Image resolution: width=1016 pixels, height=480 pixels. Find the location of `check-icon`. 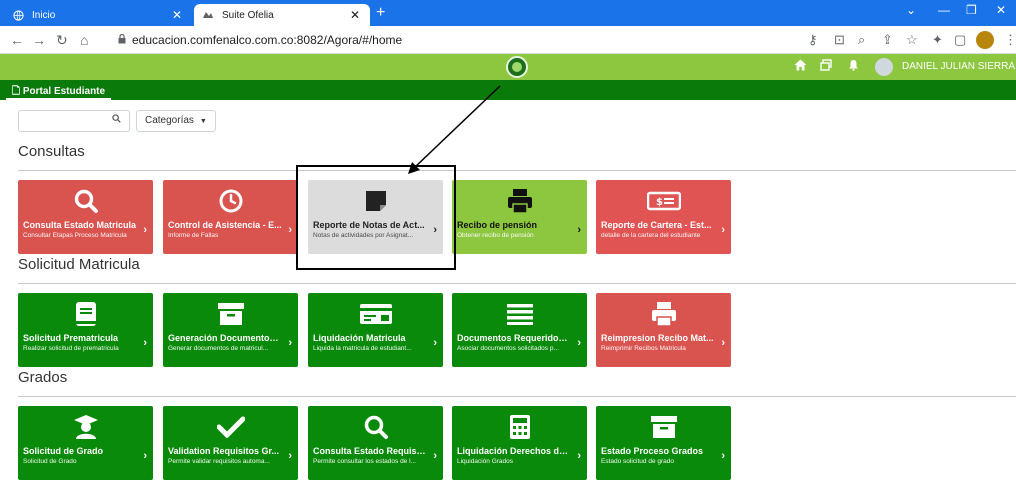

check-icon is located at coordinates (230, 427).